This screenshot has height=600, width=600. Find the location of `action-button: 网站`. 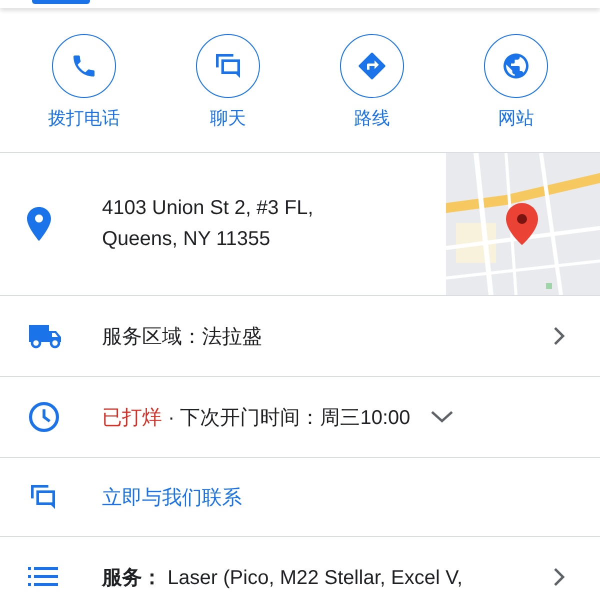

action-button: 网站 is located at coordinates (516, 93).